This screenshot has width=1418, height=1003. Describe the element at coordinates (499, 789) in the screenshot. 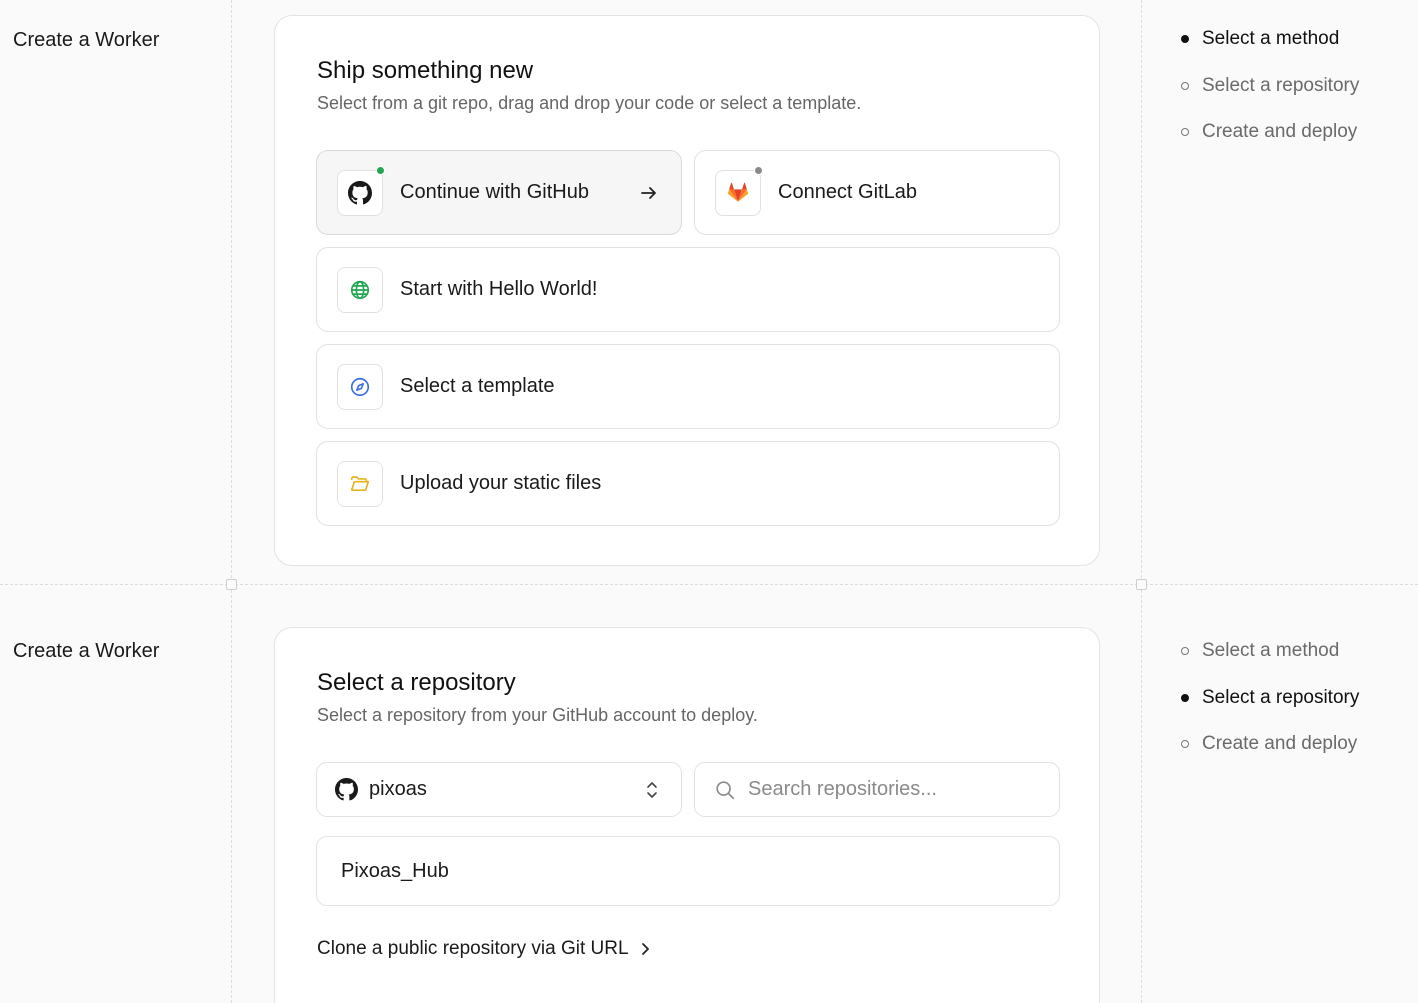

I see `account-select: pixoas` at that location.